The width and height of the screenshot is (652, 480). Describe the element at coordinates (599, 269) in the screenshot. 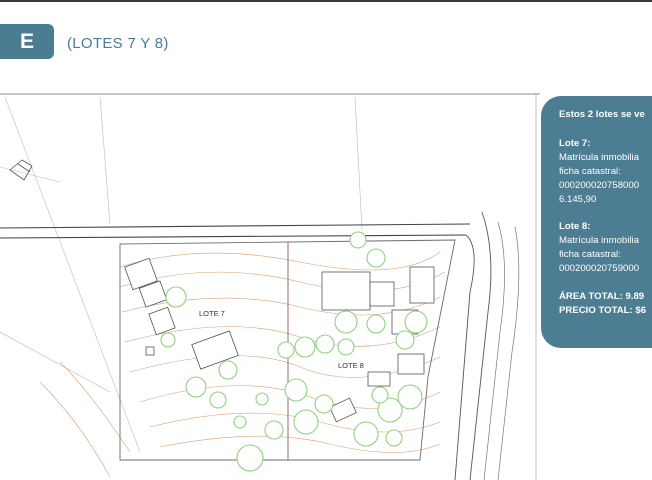

I see `lot8-line3: 000200020759000` at that location.